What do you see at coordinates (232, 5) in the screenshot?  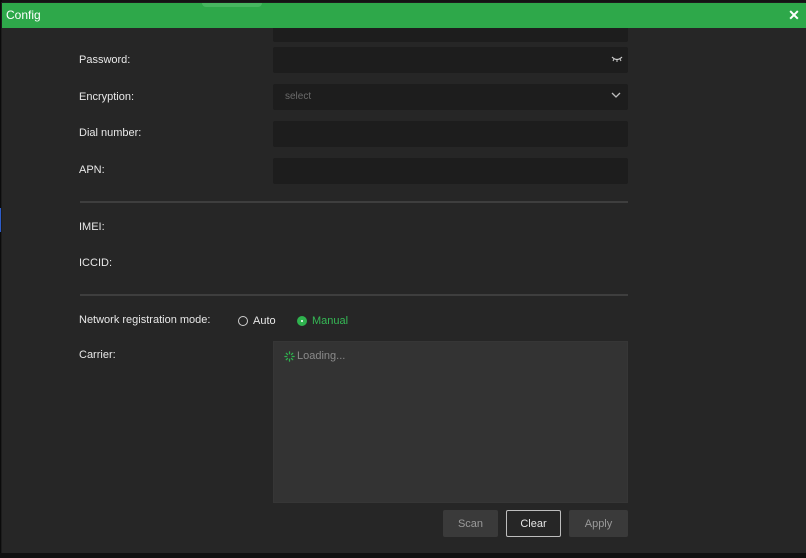 I see `titlebar-notch` at bounding box center [232, 5].